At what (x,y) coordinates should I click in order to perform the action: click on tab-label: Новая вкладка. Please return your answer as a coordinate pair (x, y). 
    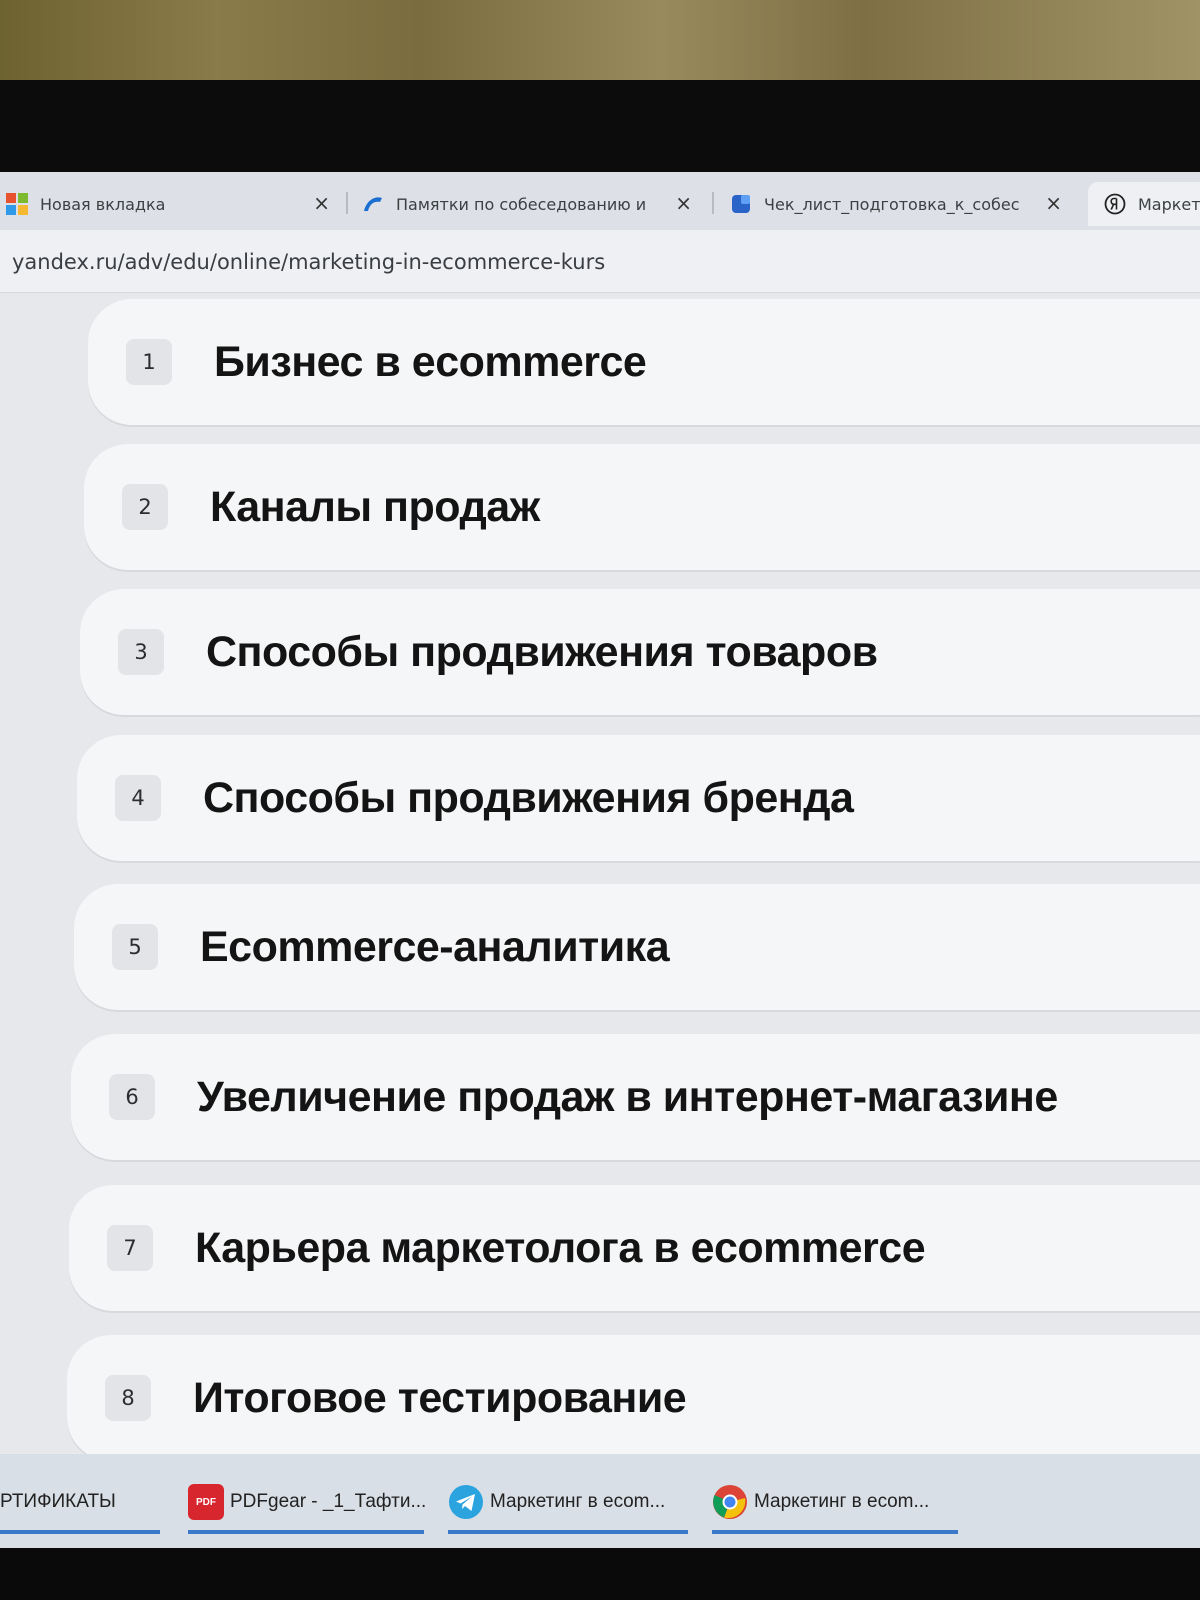
    Looking at the image, I should click on (103, 204).